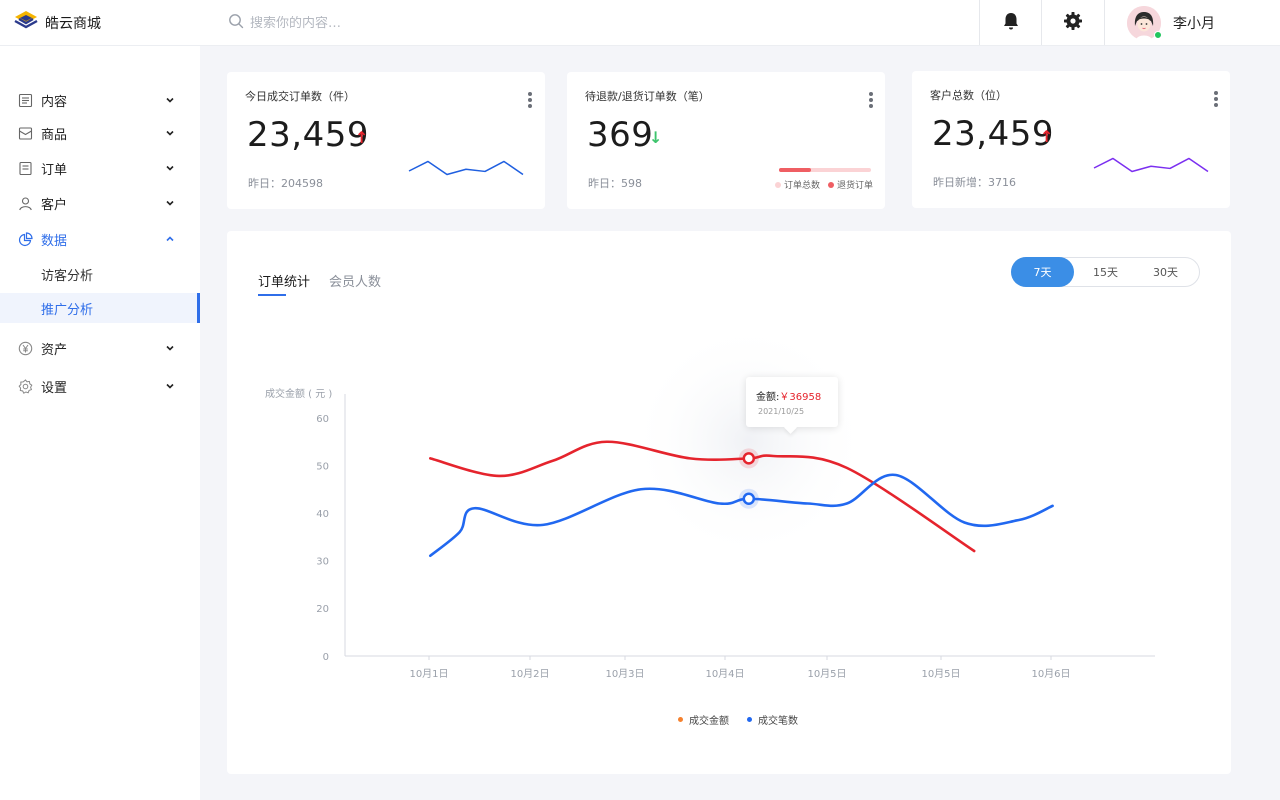 This screenshot has height=800, width=1280. What do you see at coordinates (100, 203) in the screenshot?
I see `sidebar-item-customers: 客户` at bounding box center [100, 203].